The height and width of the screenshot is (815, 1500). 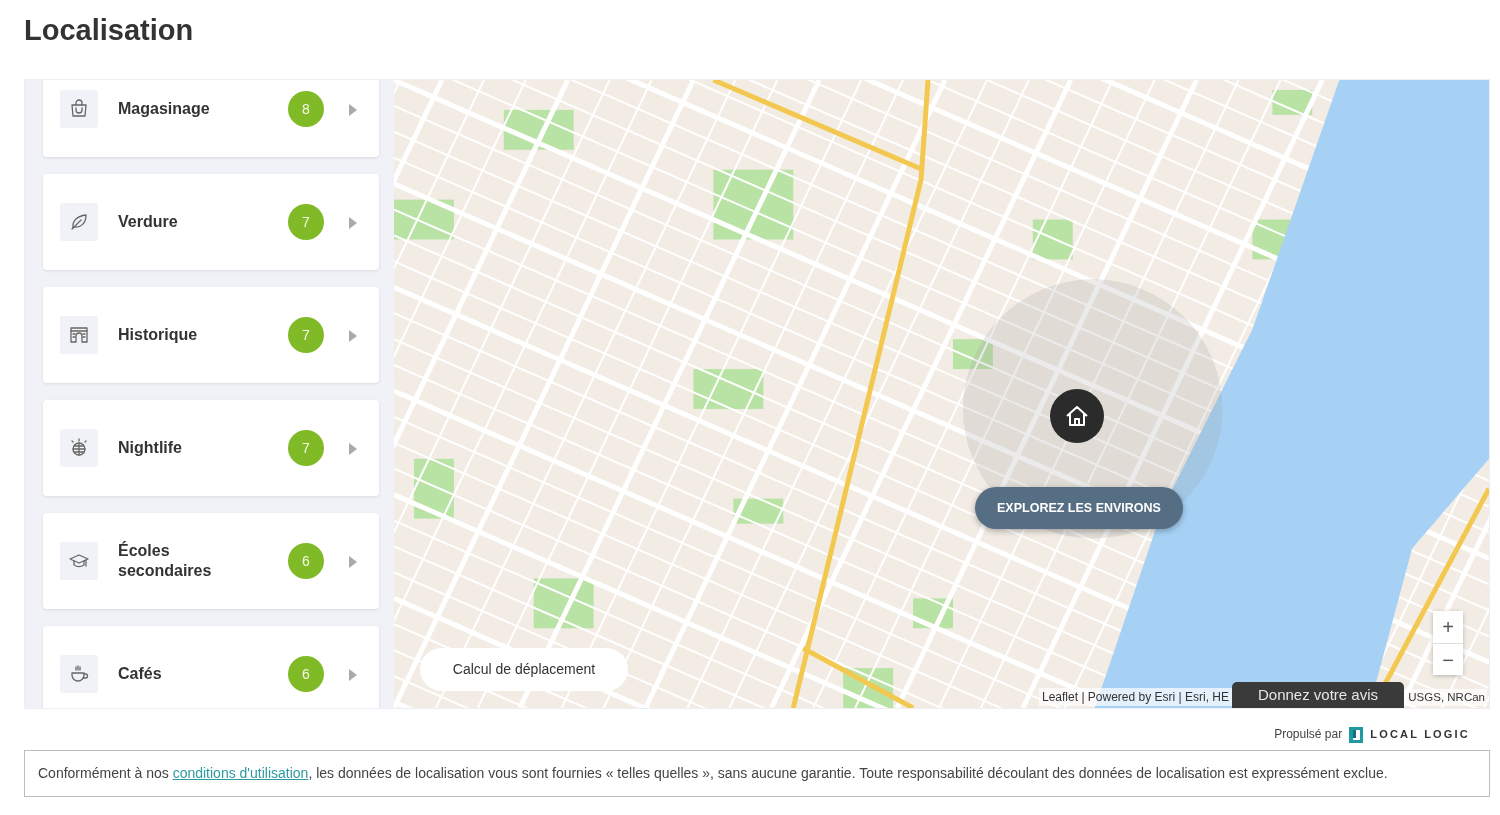 I want to click on cup-icon, so click(x=79, y=674).